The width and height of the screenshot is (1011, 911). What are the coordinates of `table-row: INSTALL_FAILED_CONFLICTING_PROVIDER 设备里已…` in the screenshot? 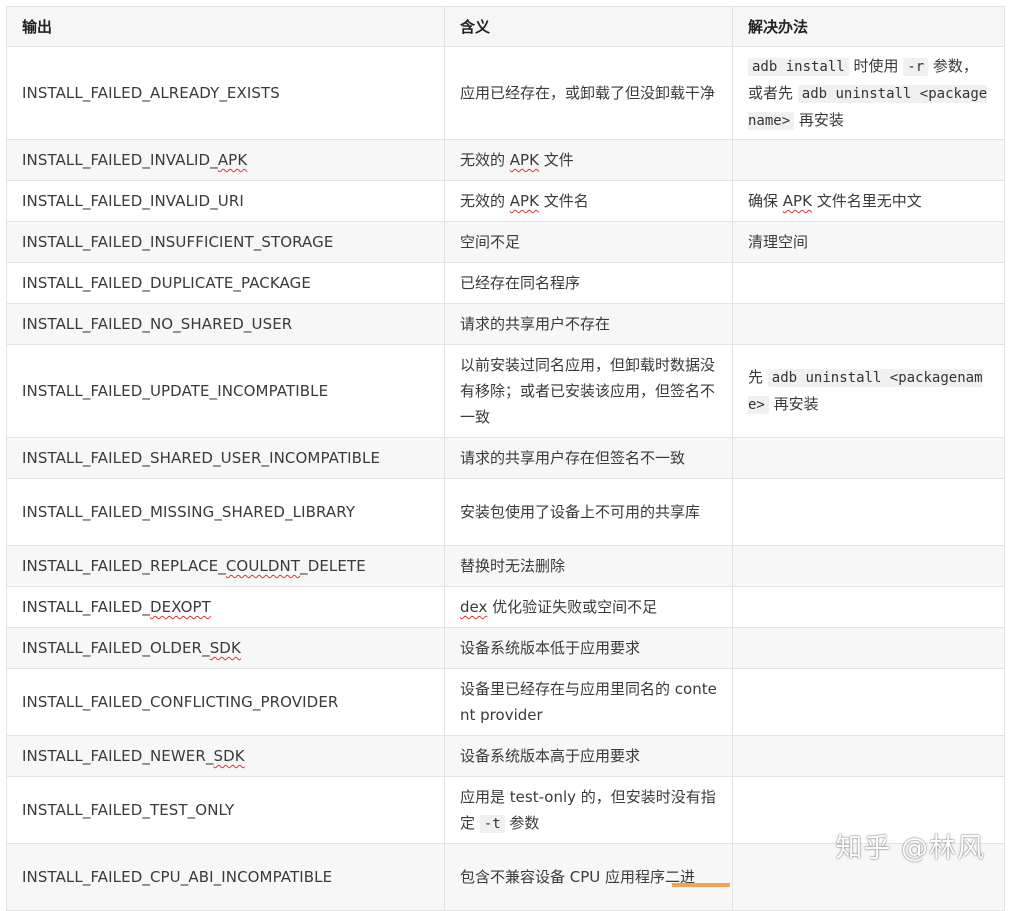 It's located at (506, 702).